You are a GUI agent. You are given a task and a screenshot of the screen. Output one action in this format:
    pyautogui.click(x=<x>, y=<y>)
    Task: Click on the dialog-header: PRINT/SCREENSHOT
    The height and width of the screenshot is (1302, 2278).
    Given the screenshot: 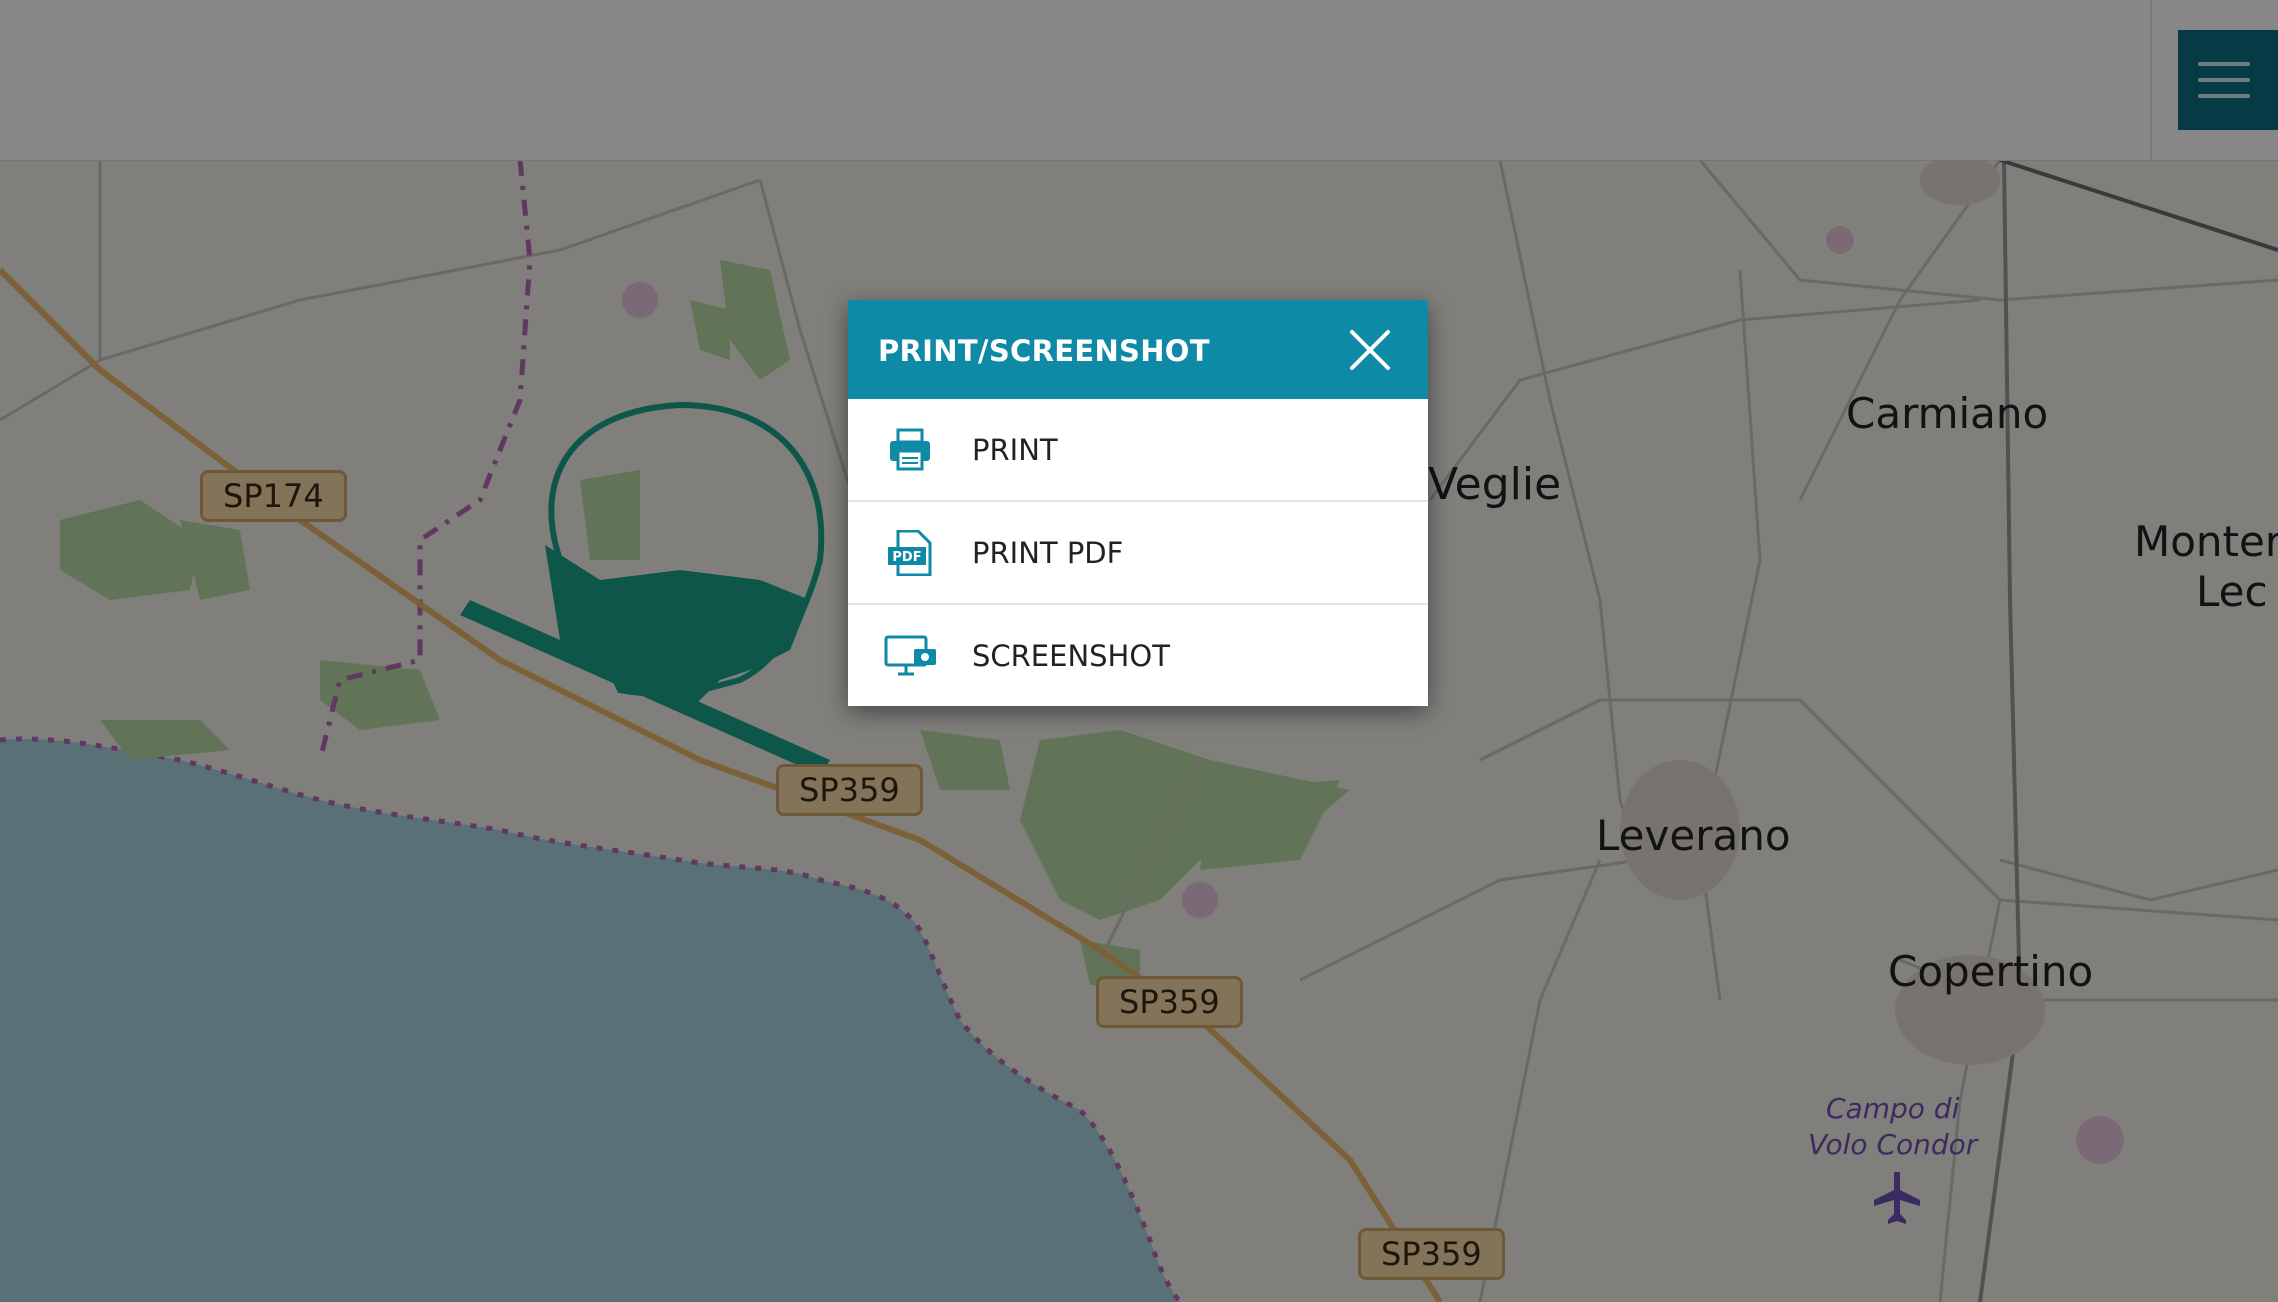 What is the action you would take?
    pyautogui.click(x=1138, y=349)
    